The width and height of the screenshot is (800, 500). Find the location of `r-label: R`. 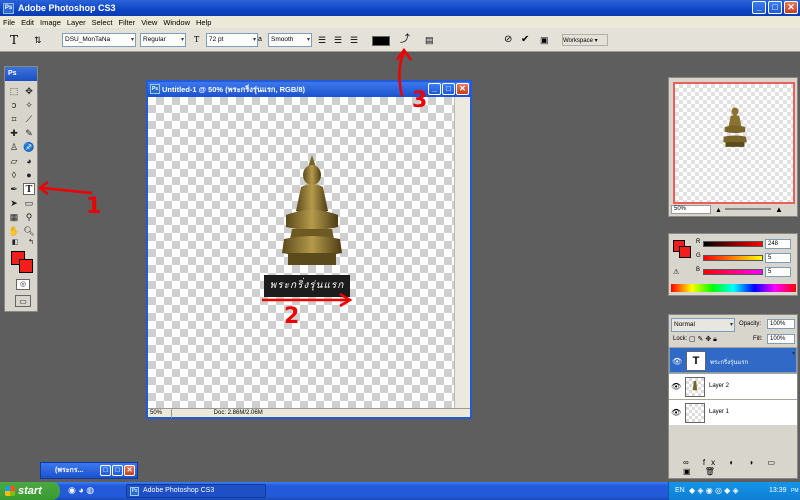

r-label: R is located at coordinates (698, 242).